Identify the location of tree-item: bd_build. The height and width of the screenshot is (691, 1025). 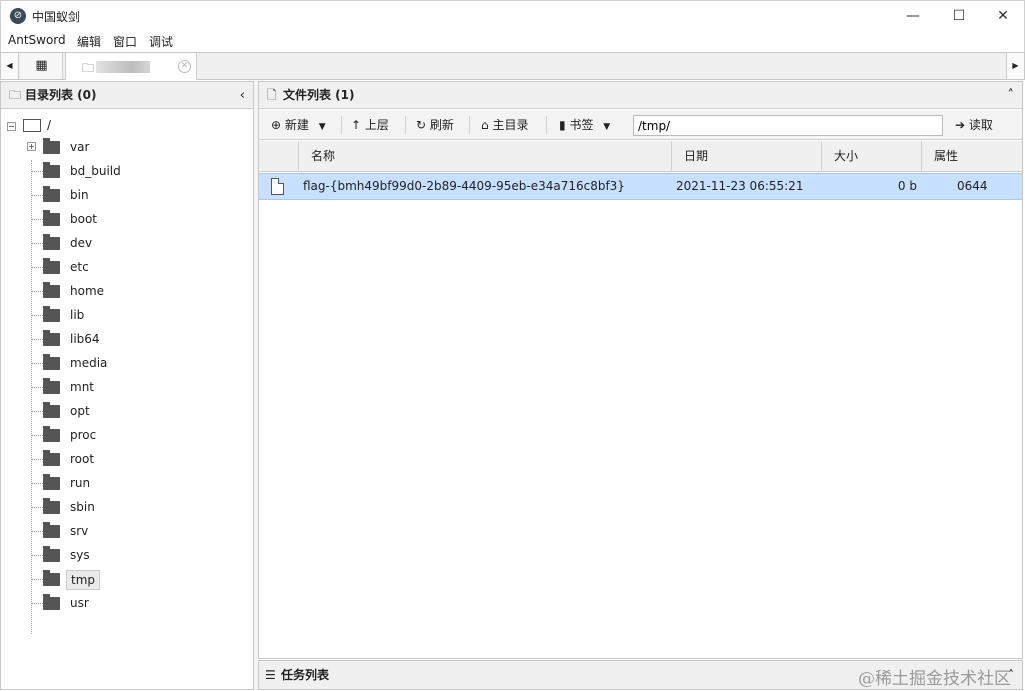
(127, 172).